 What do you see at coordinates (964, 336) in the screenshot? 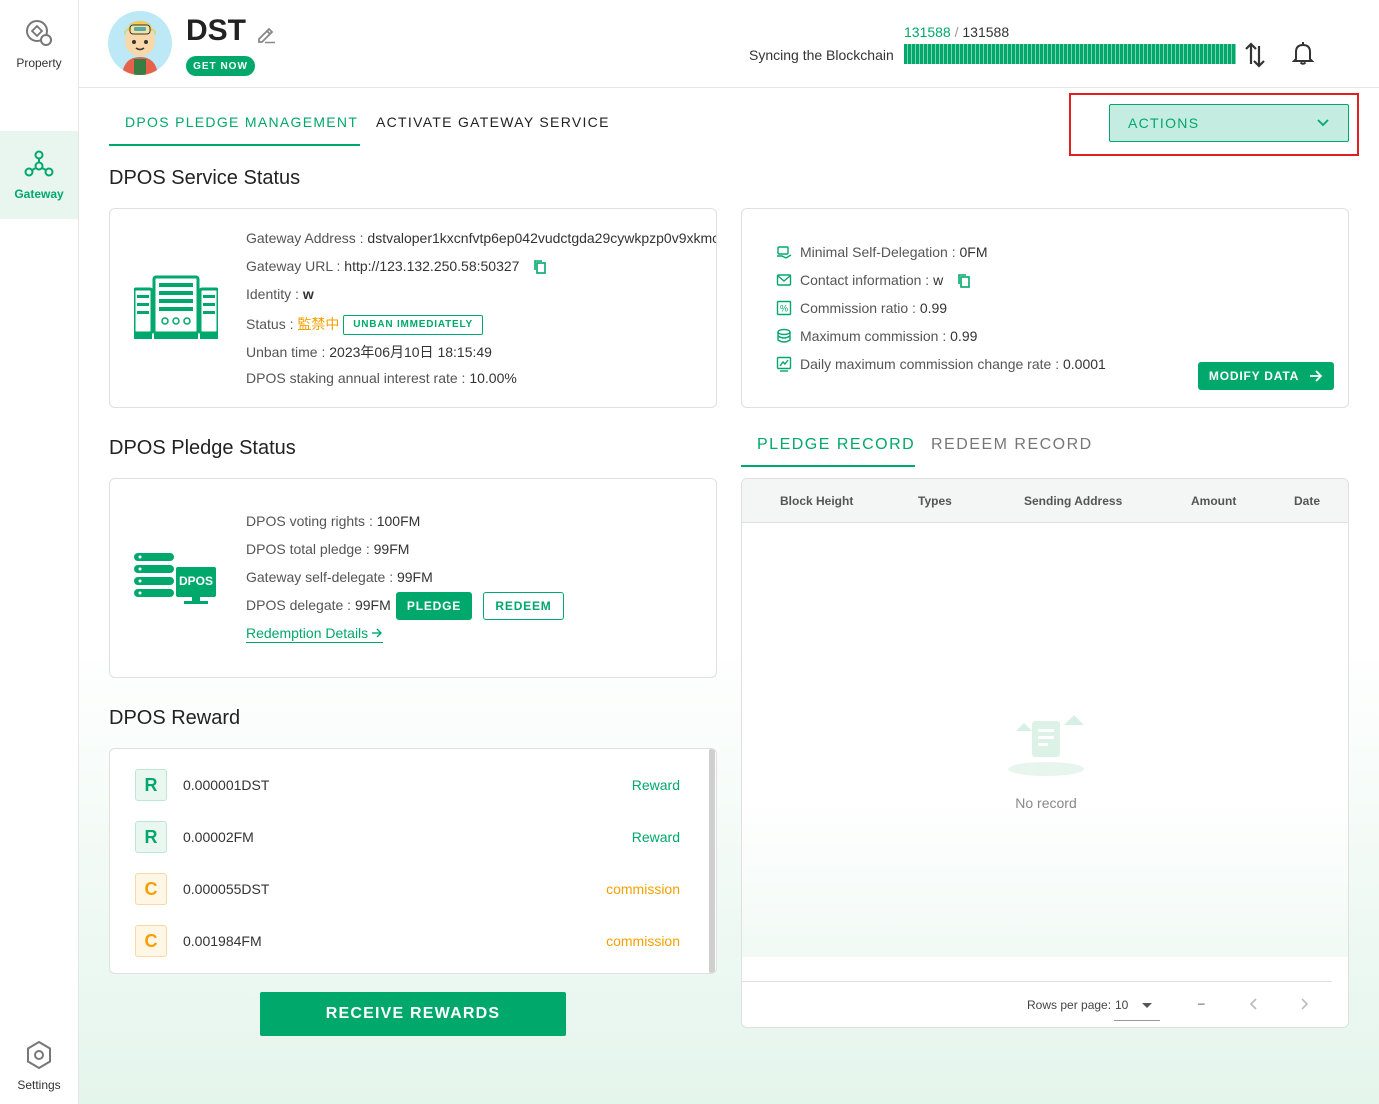
I see `max-commission-value: 0.99` at bounding box center [964, 336].